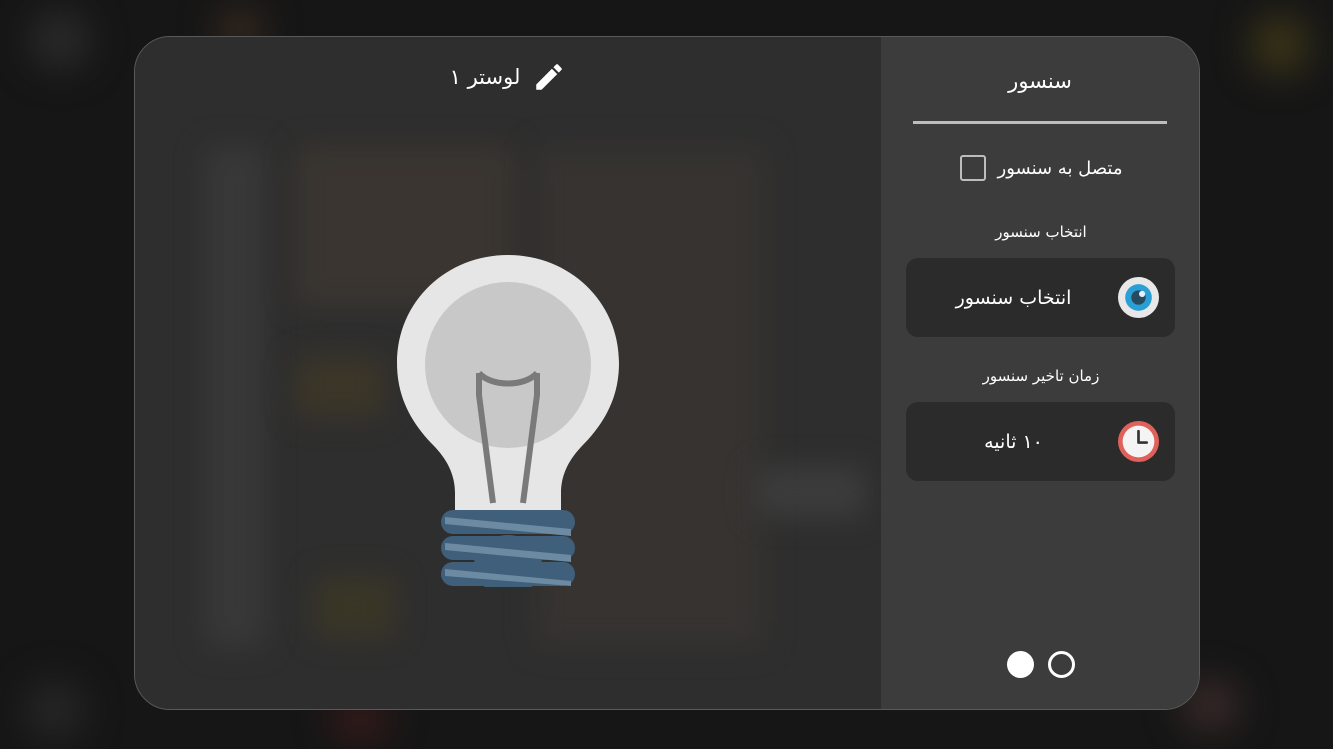 The width and height of the screenshot is (1333, 749). What do you see at coordinates (1013, 441) in the screenshot?
I see `sensor-delay-value: ۱۰ ثانیه` at bounding box center [1013, 441].